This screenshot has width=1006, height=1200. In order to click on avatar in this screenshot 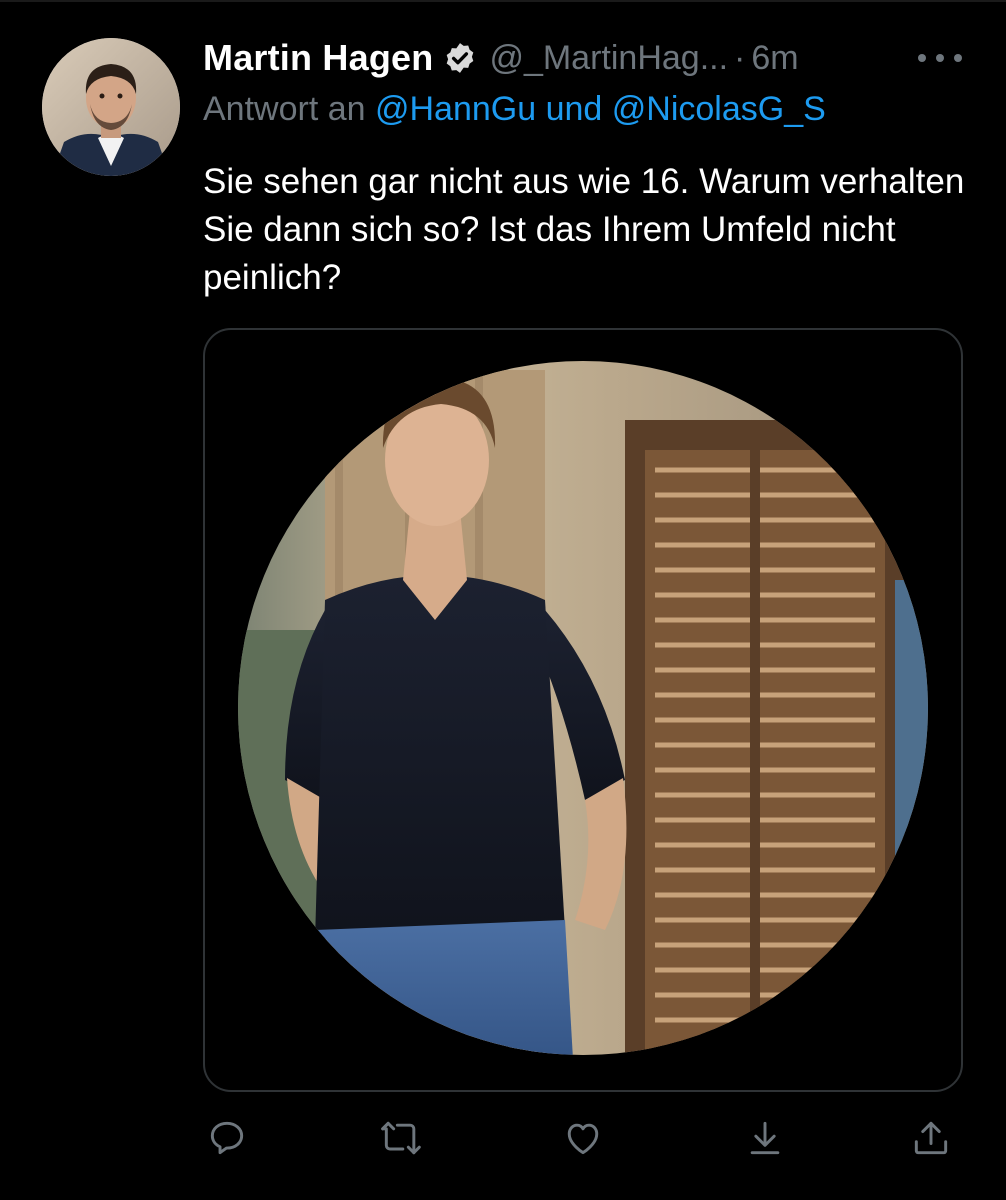, I will do `click(111, 107)`.